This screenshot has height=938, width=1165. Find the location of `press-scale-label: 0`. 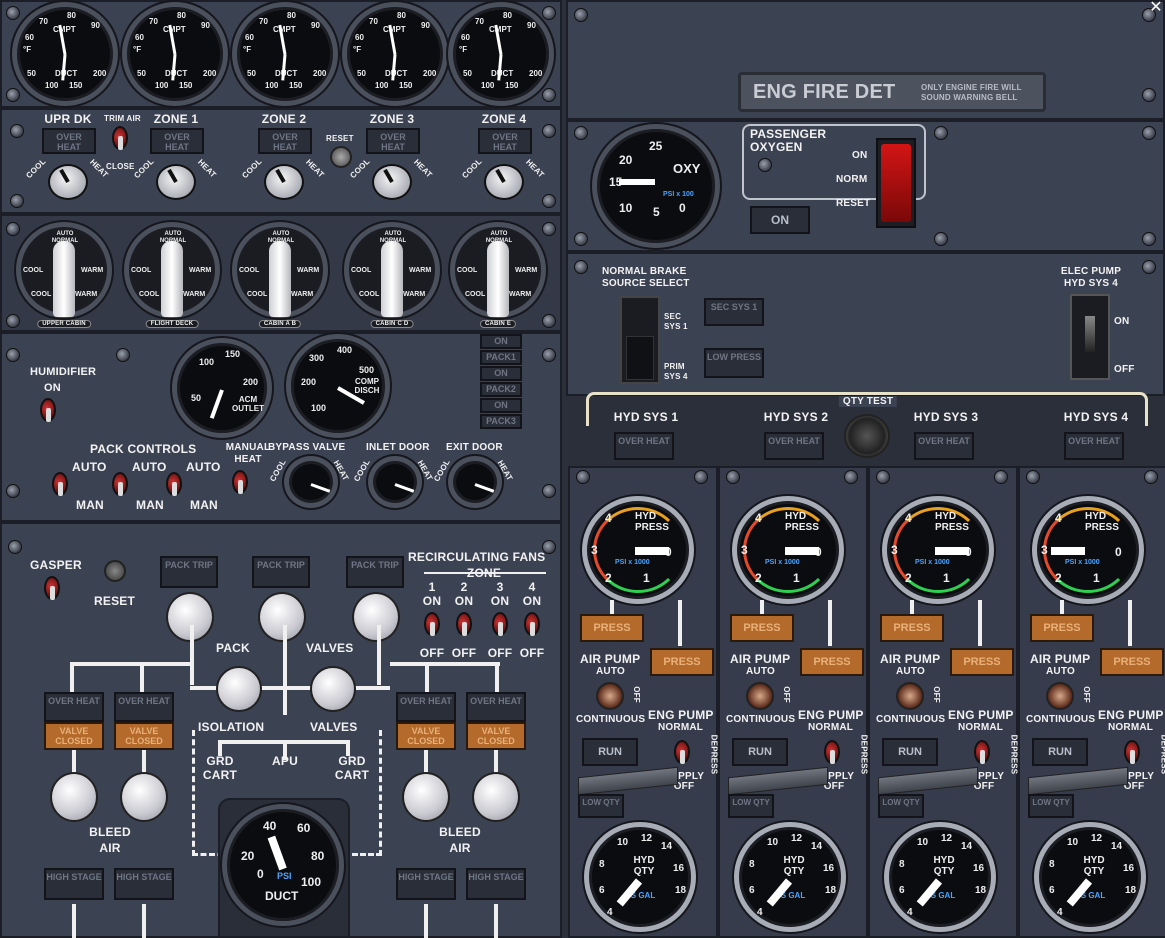

press-scale-label: 0 is located at coordinates (1118, 552).